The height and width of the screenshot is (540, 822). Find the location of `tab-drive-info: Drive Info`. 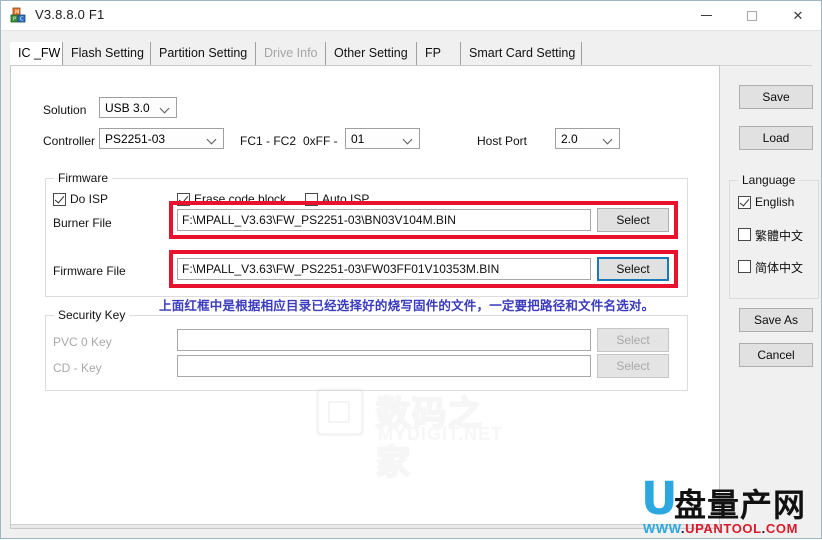

tab-drive-info: Drive Info is located at coordinates (291, 53).